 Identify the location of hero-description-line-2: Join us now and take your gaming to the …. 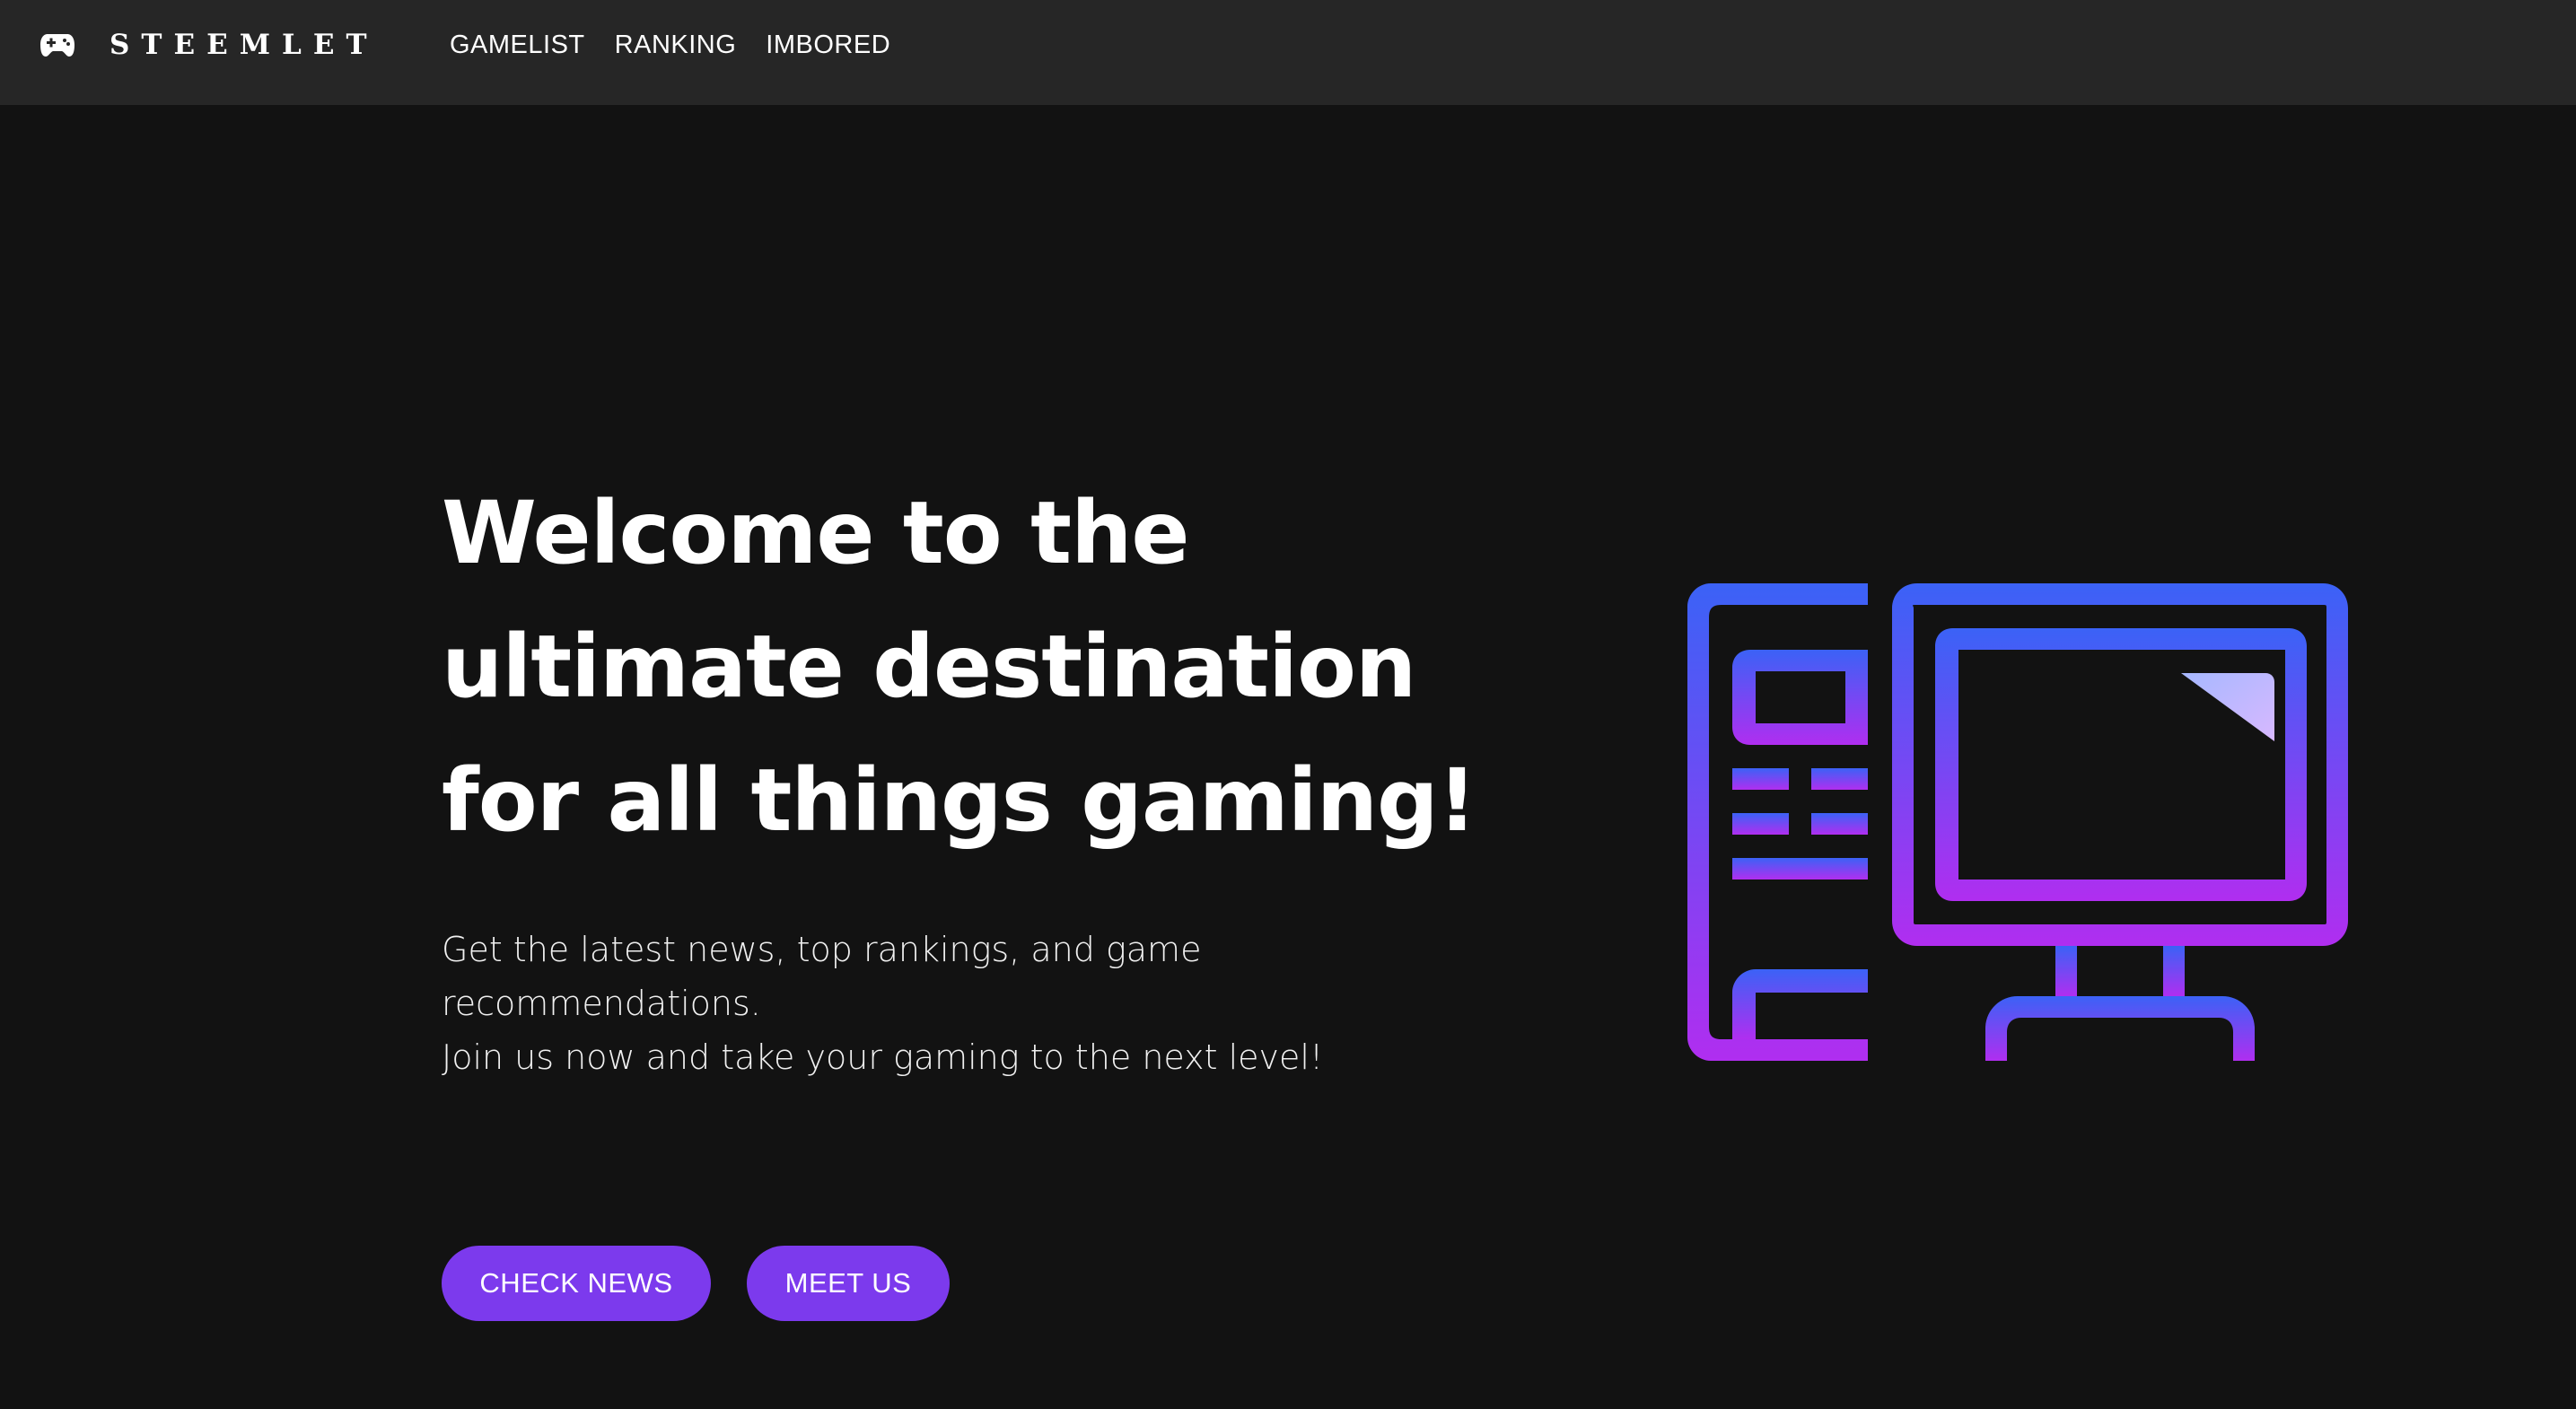
(883, 1057).